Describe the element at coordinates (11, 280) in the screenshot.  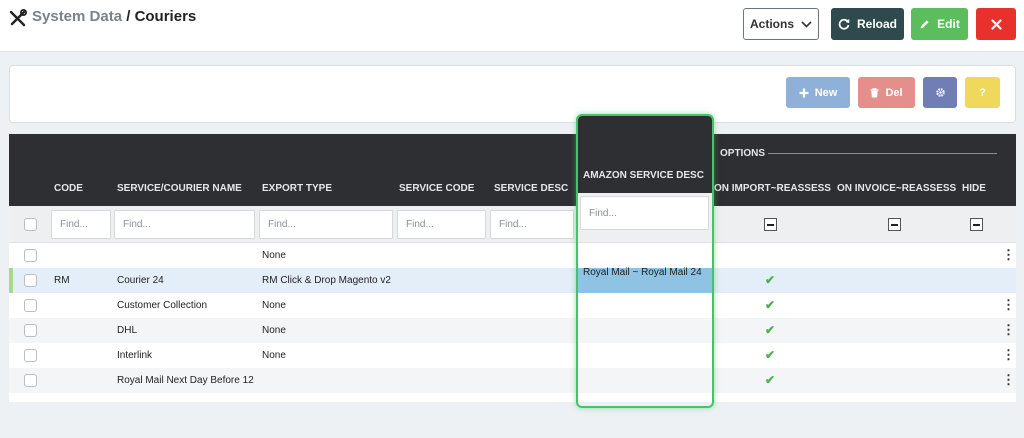
I see `row-selected-marker` at that location.